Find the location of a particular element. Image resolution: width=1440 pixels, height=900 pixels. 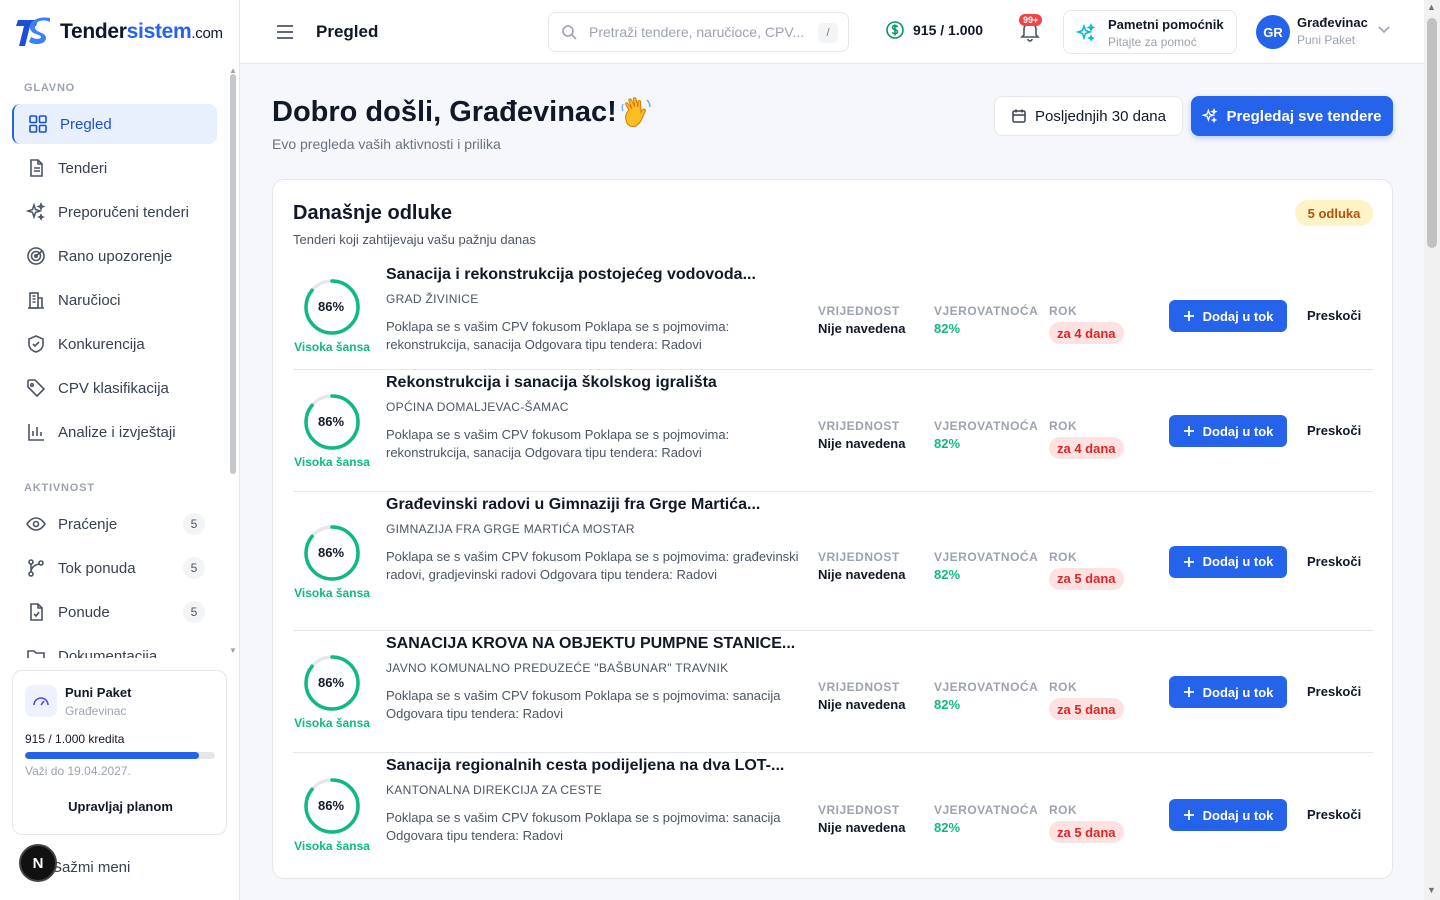

smart-assistant-button: Pametni pomoćnik Pitajte za pomoć is located at coordinates (1150, 32).